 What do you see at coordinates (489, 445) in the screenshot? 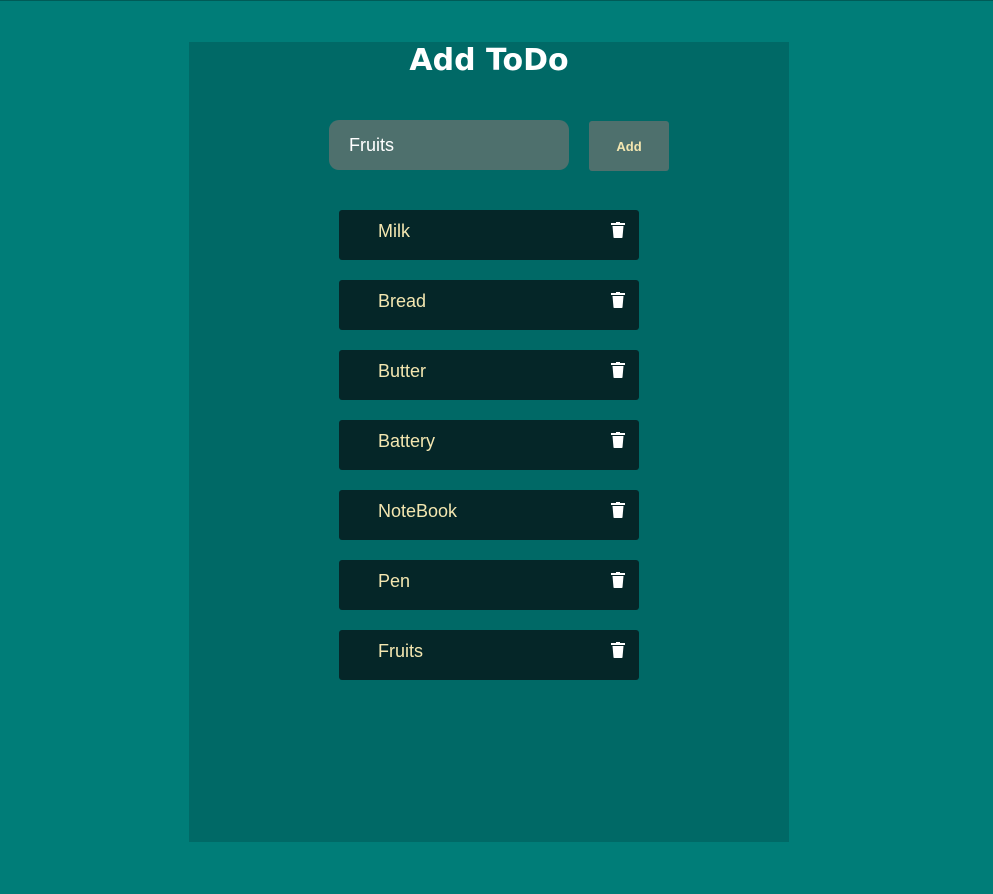
I see `todo-item: Battery` at bounding box center [489, 445].